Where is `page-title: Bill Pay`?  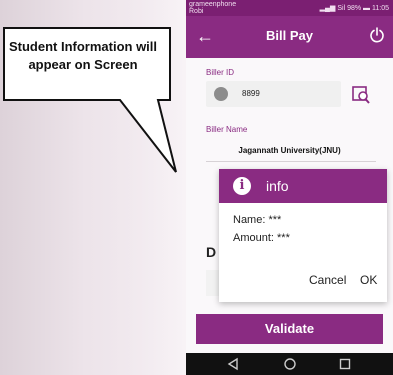 page-title: Bill Pay is located at coordinates (289, 35).